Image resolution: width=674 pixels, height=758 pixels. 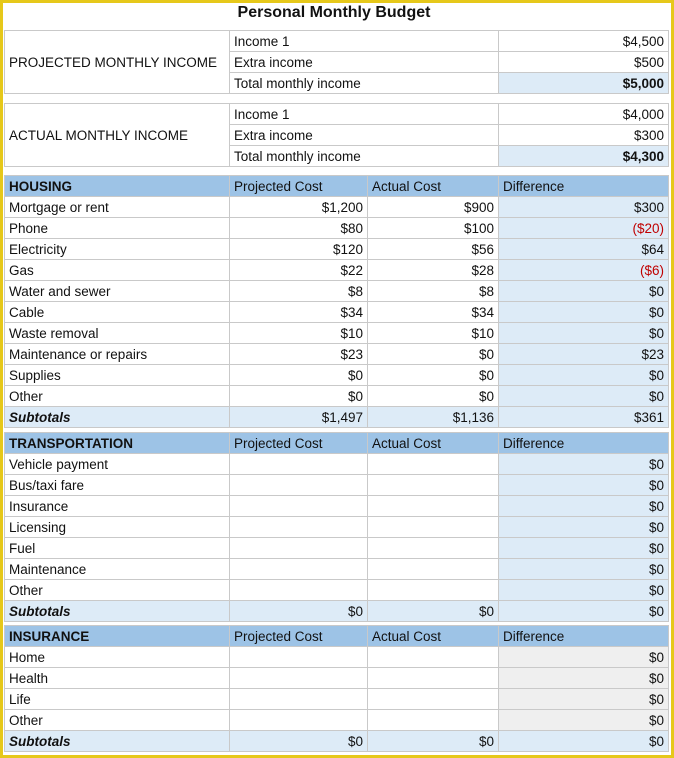 I want to click on item-cell: Gas, so click(x=117, y=270).